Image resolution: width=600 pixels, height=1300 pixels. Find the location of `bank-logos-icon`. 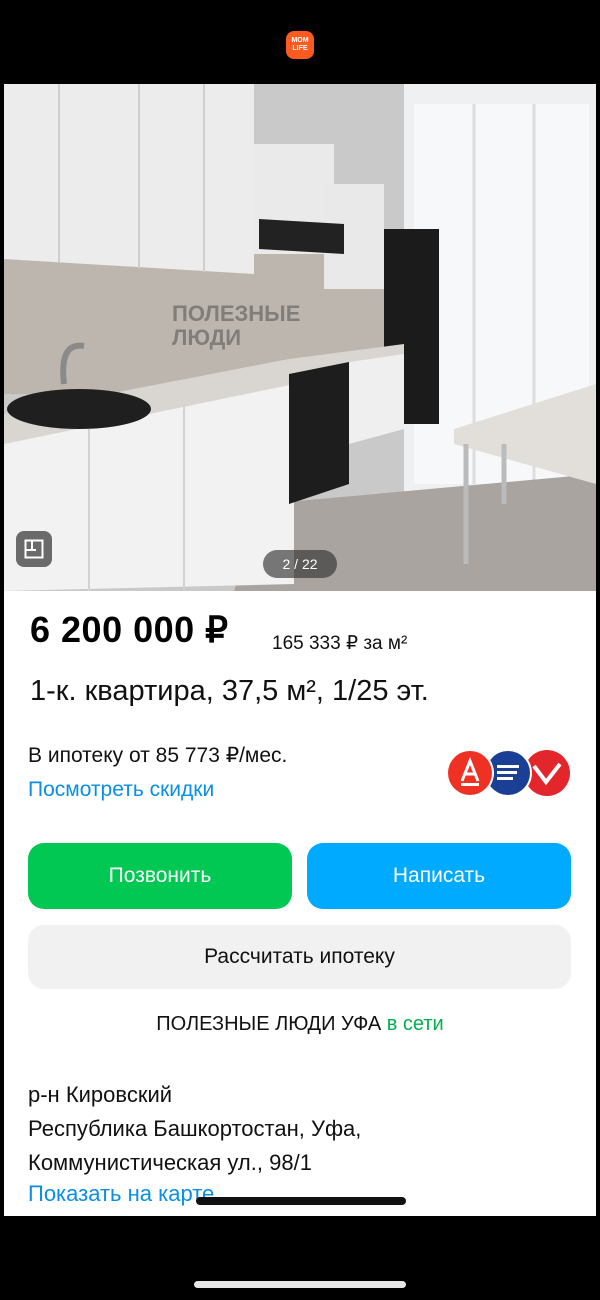

bank-logos-icon is located at coordinates (508, 773).